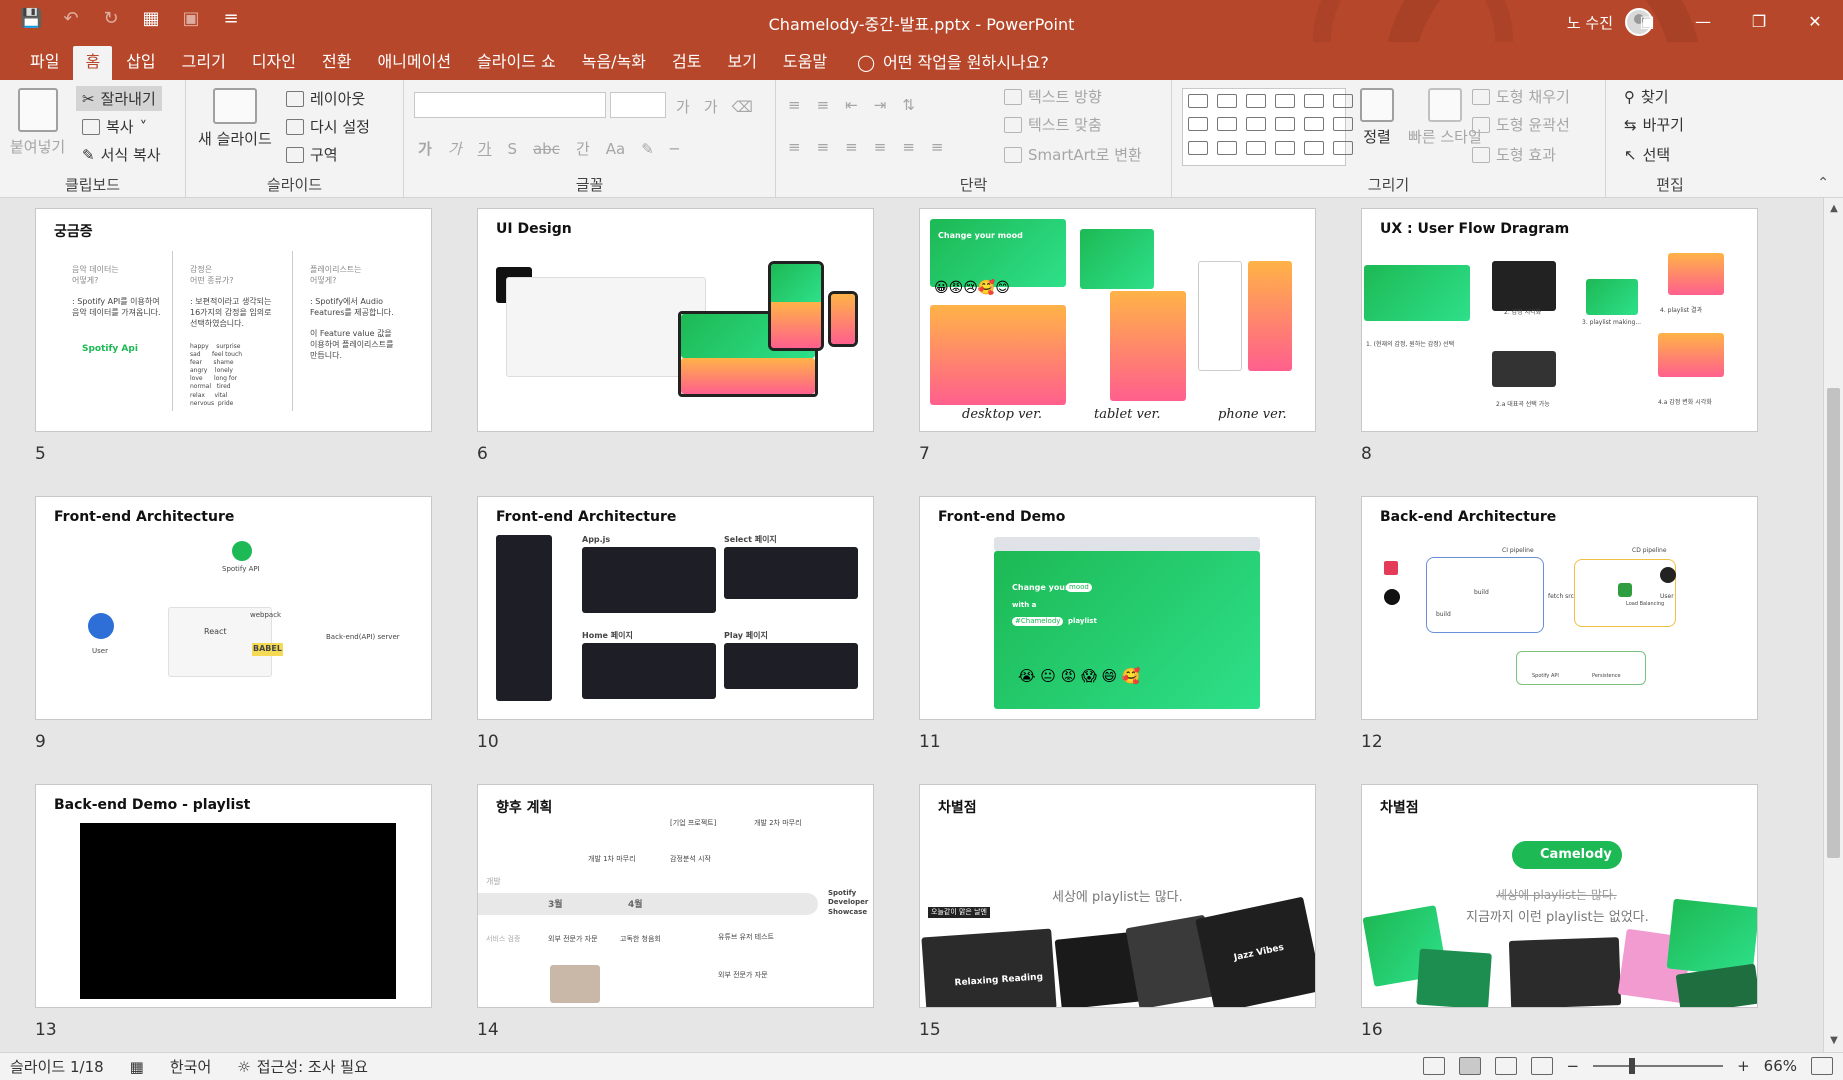 This screenshot has width=1843, height=1080. I want to click on increase-indent-icon: ⇥, so click(880, 105).